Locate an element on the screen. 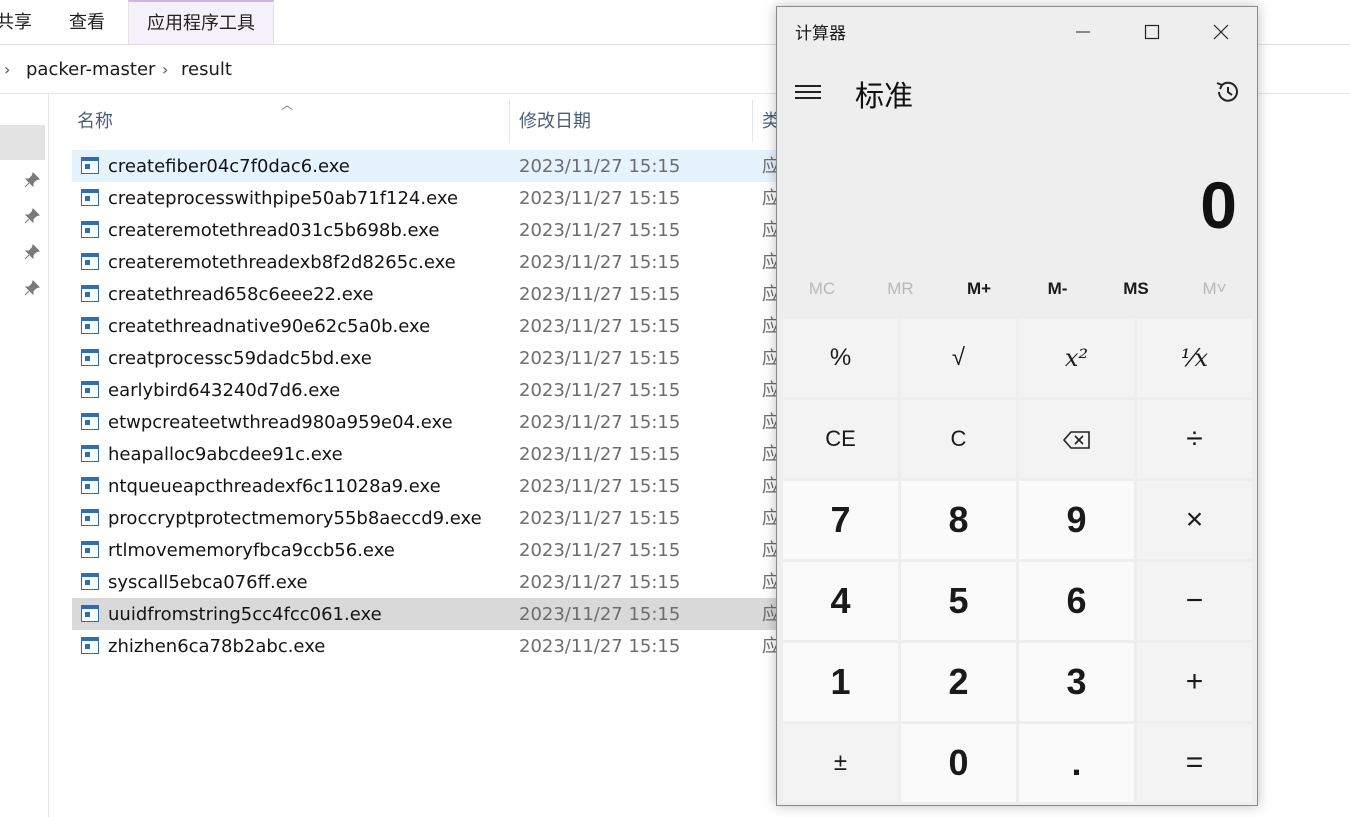 Image resolution: width=1350 pixels, height=817 pixels. digit-2-button: 2 is located at coordinates (958, 682).